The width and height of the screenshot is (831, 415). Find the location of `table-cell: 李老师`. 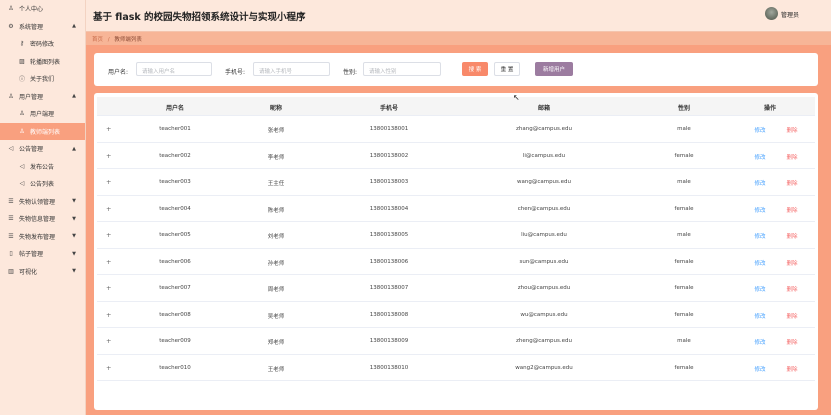

table-cell: 李老师 is located at coordinates (276, 157).